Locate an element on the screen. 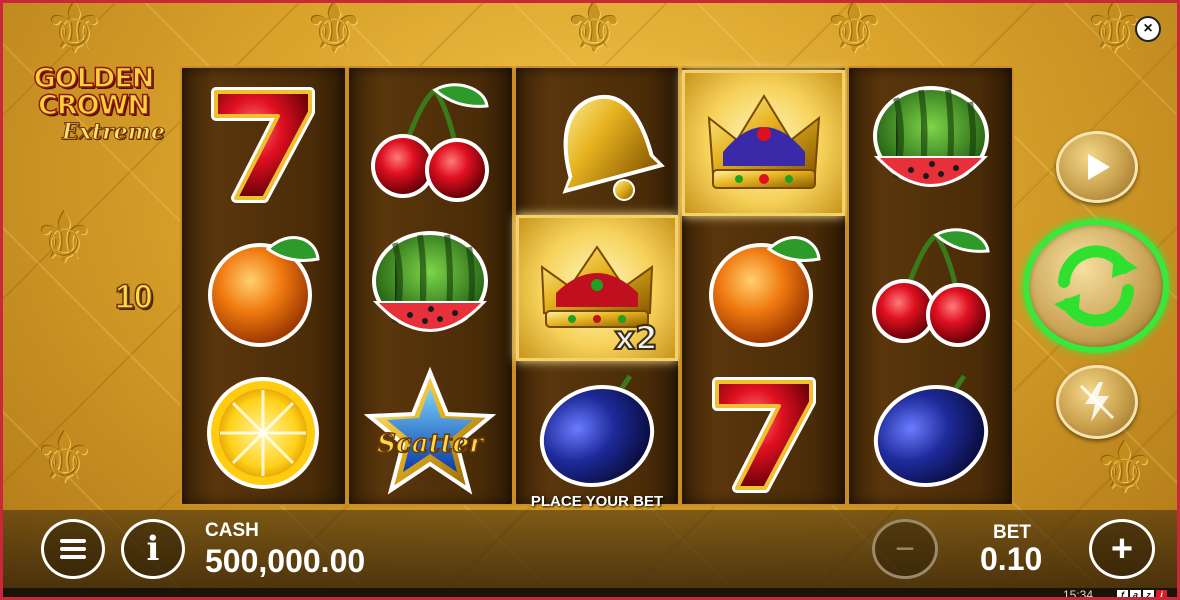 The height and width of the screenshot is (600, 1180). clock: 15:34 is located at coordinates (1077, 594).